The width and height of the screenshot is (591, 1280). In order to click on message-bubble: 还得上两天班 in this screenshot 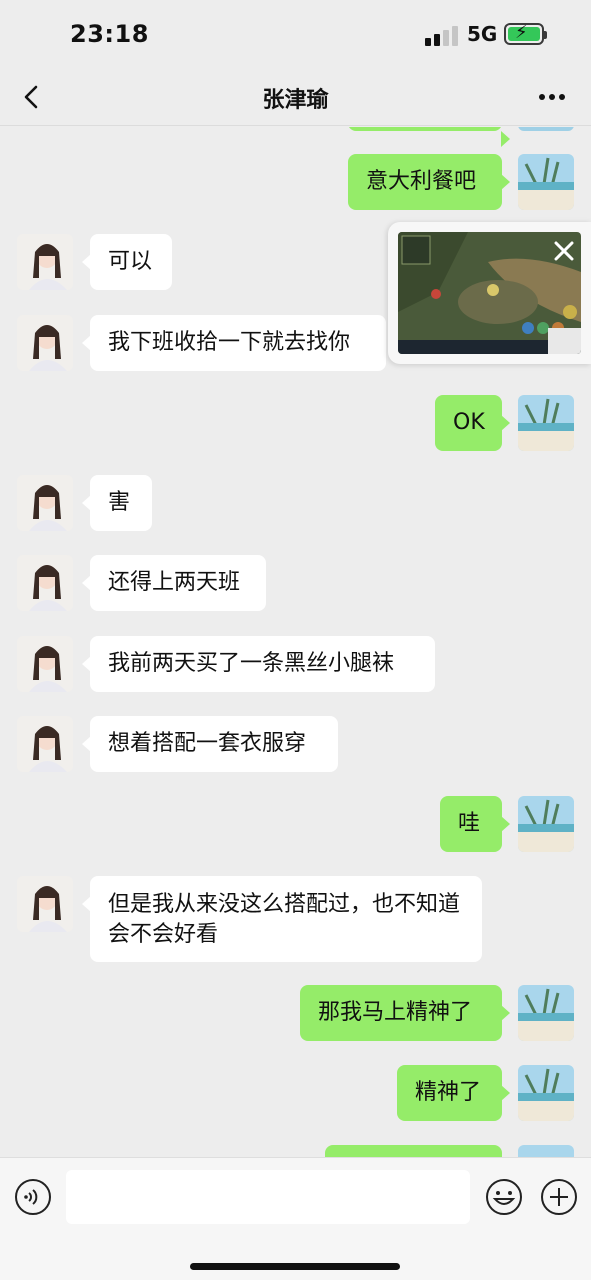, I will do `click(174, 583)`.